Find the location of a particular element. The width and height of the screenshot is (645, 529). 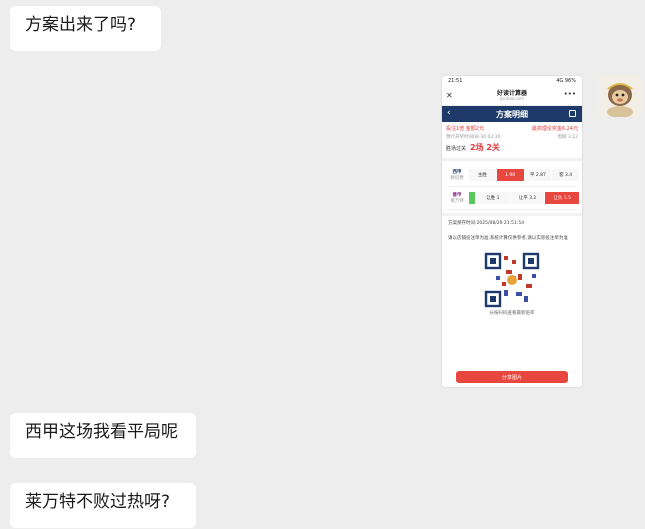

image-icon is located at coordinates (572, 113).